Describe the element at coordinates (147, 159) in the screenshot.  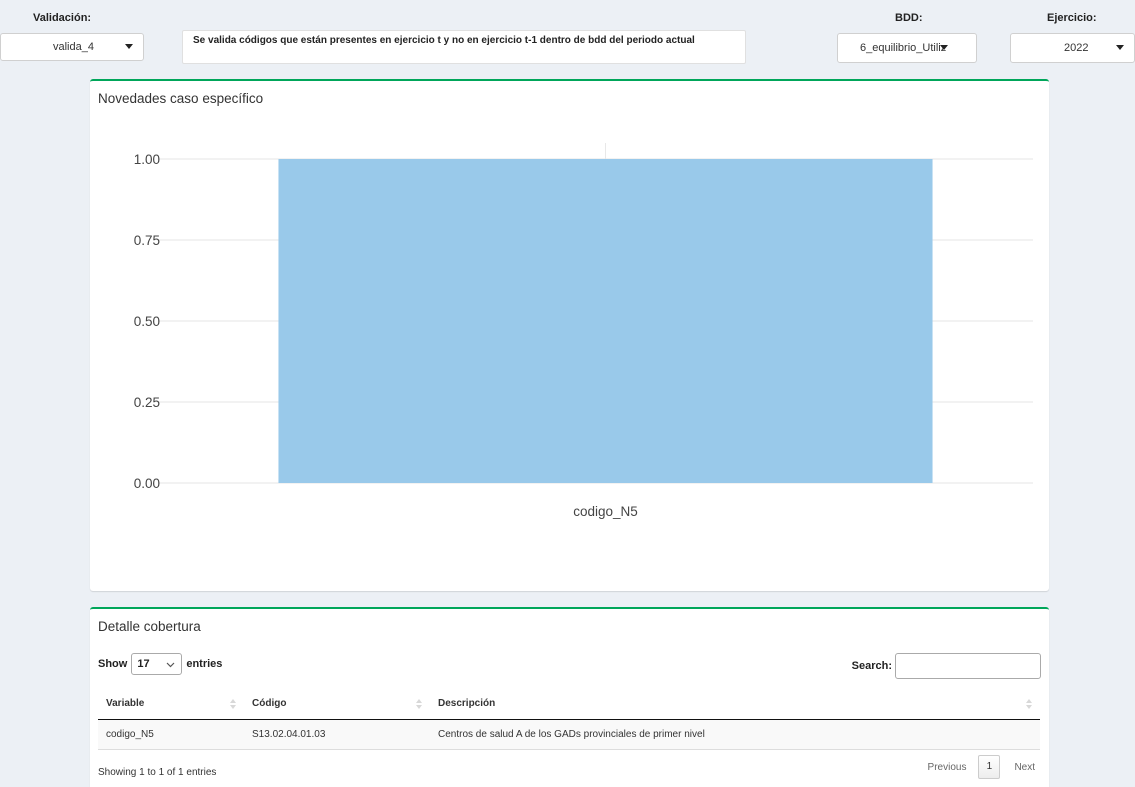
I see `y-tick-label: 1.00` at that location.